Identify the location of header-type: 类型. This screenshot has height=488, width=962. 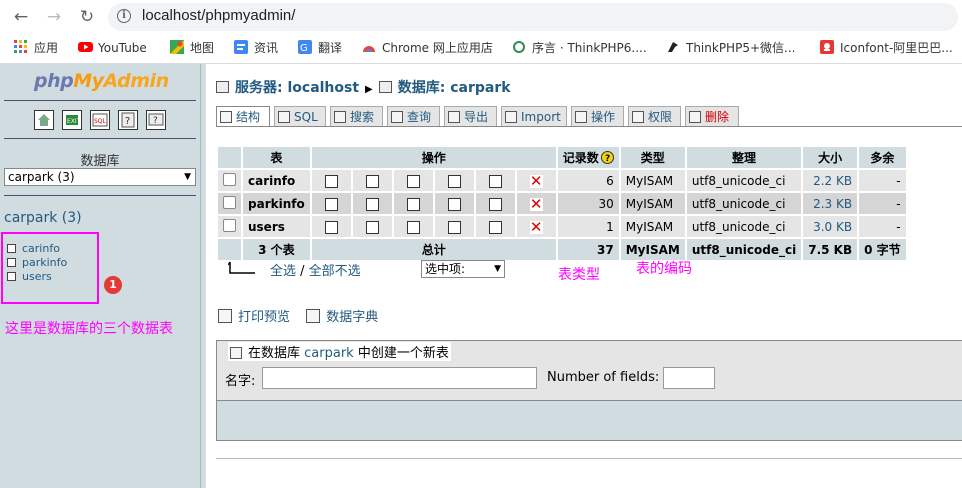
(652, 157).